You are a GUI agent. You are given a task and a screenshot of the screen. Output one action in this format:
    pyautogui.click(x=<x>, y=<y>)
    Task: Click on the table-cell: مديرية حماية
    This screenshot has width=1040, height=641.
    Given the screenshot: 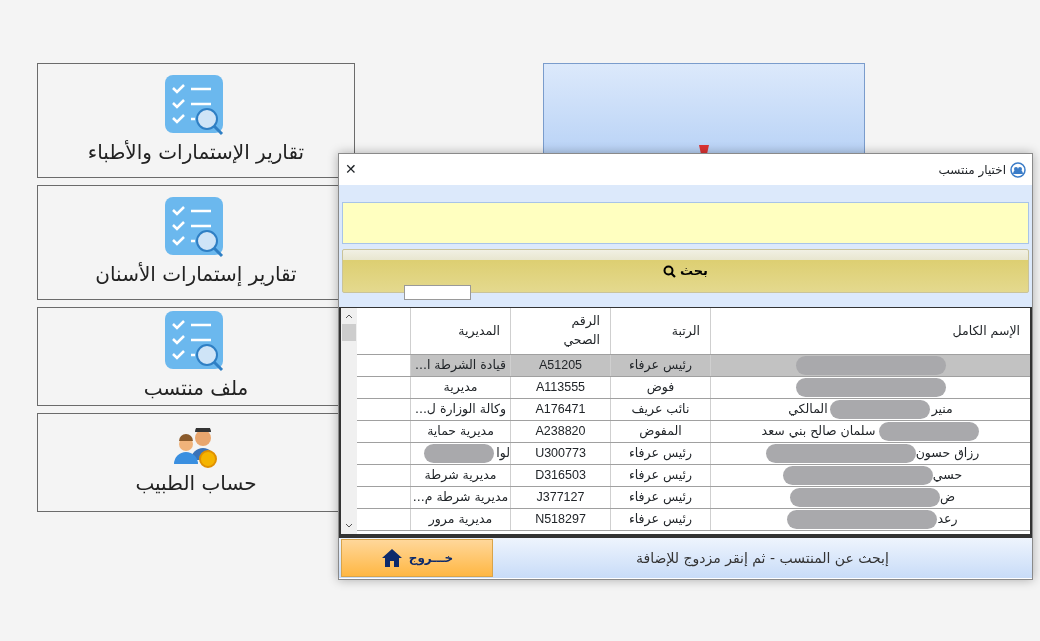 What is the action you would take?
    pyautogui.click(x=460, y=431)
    